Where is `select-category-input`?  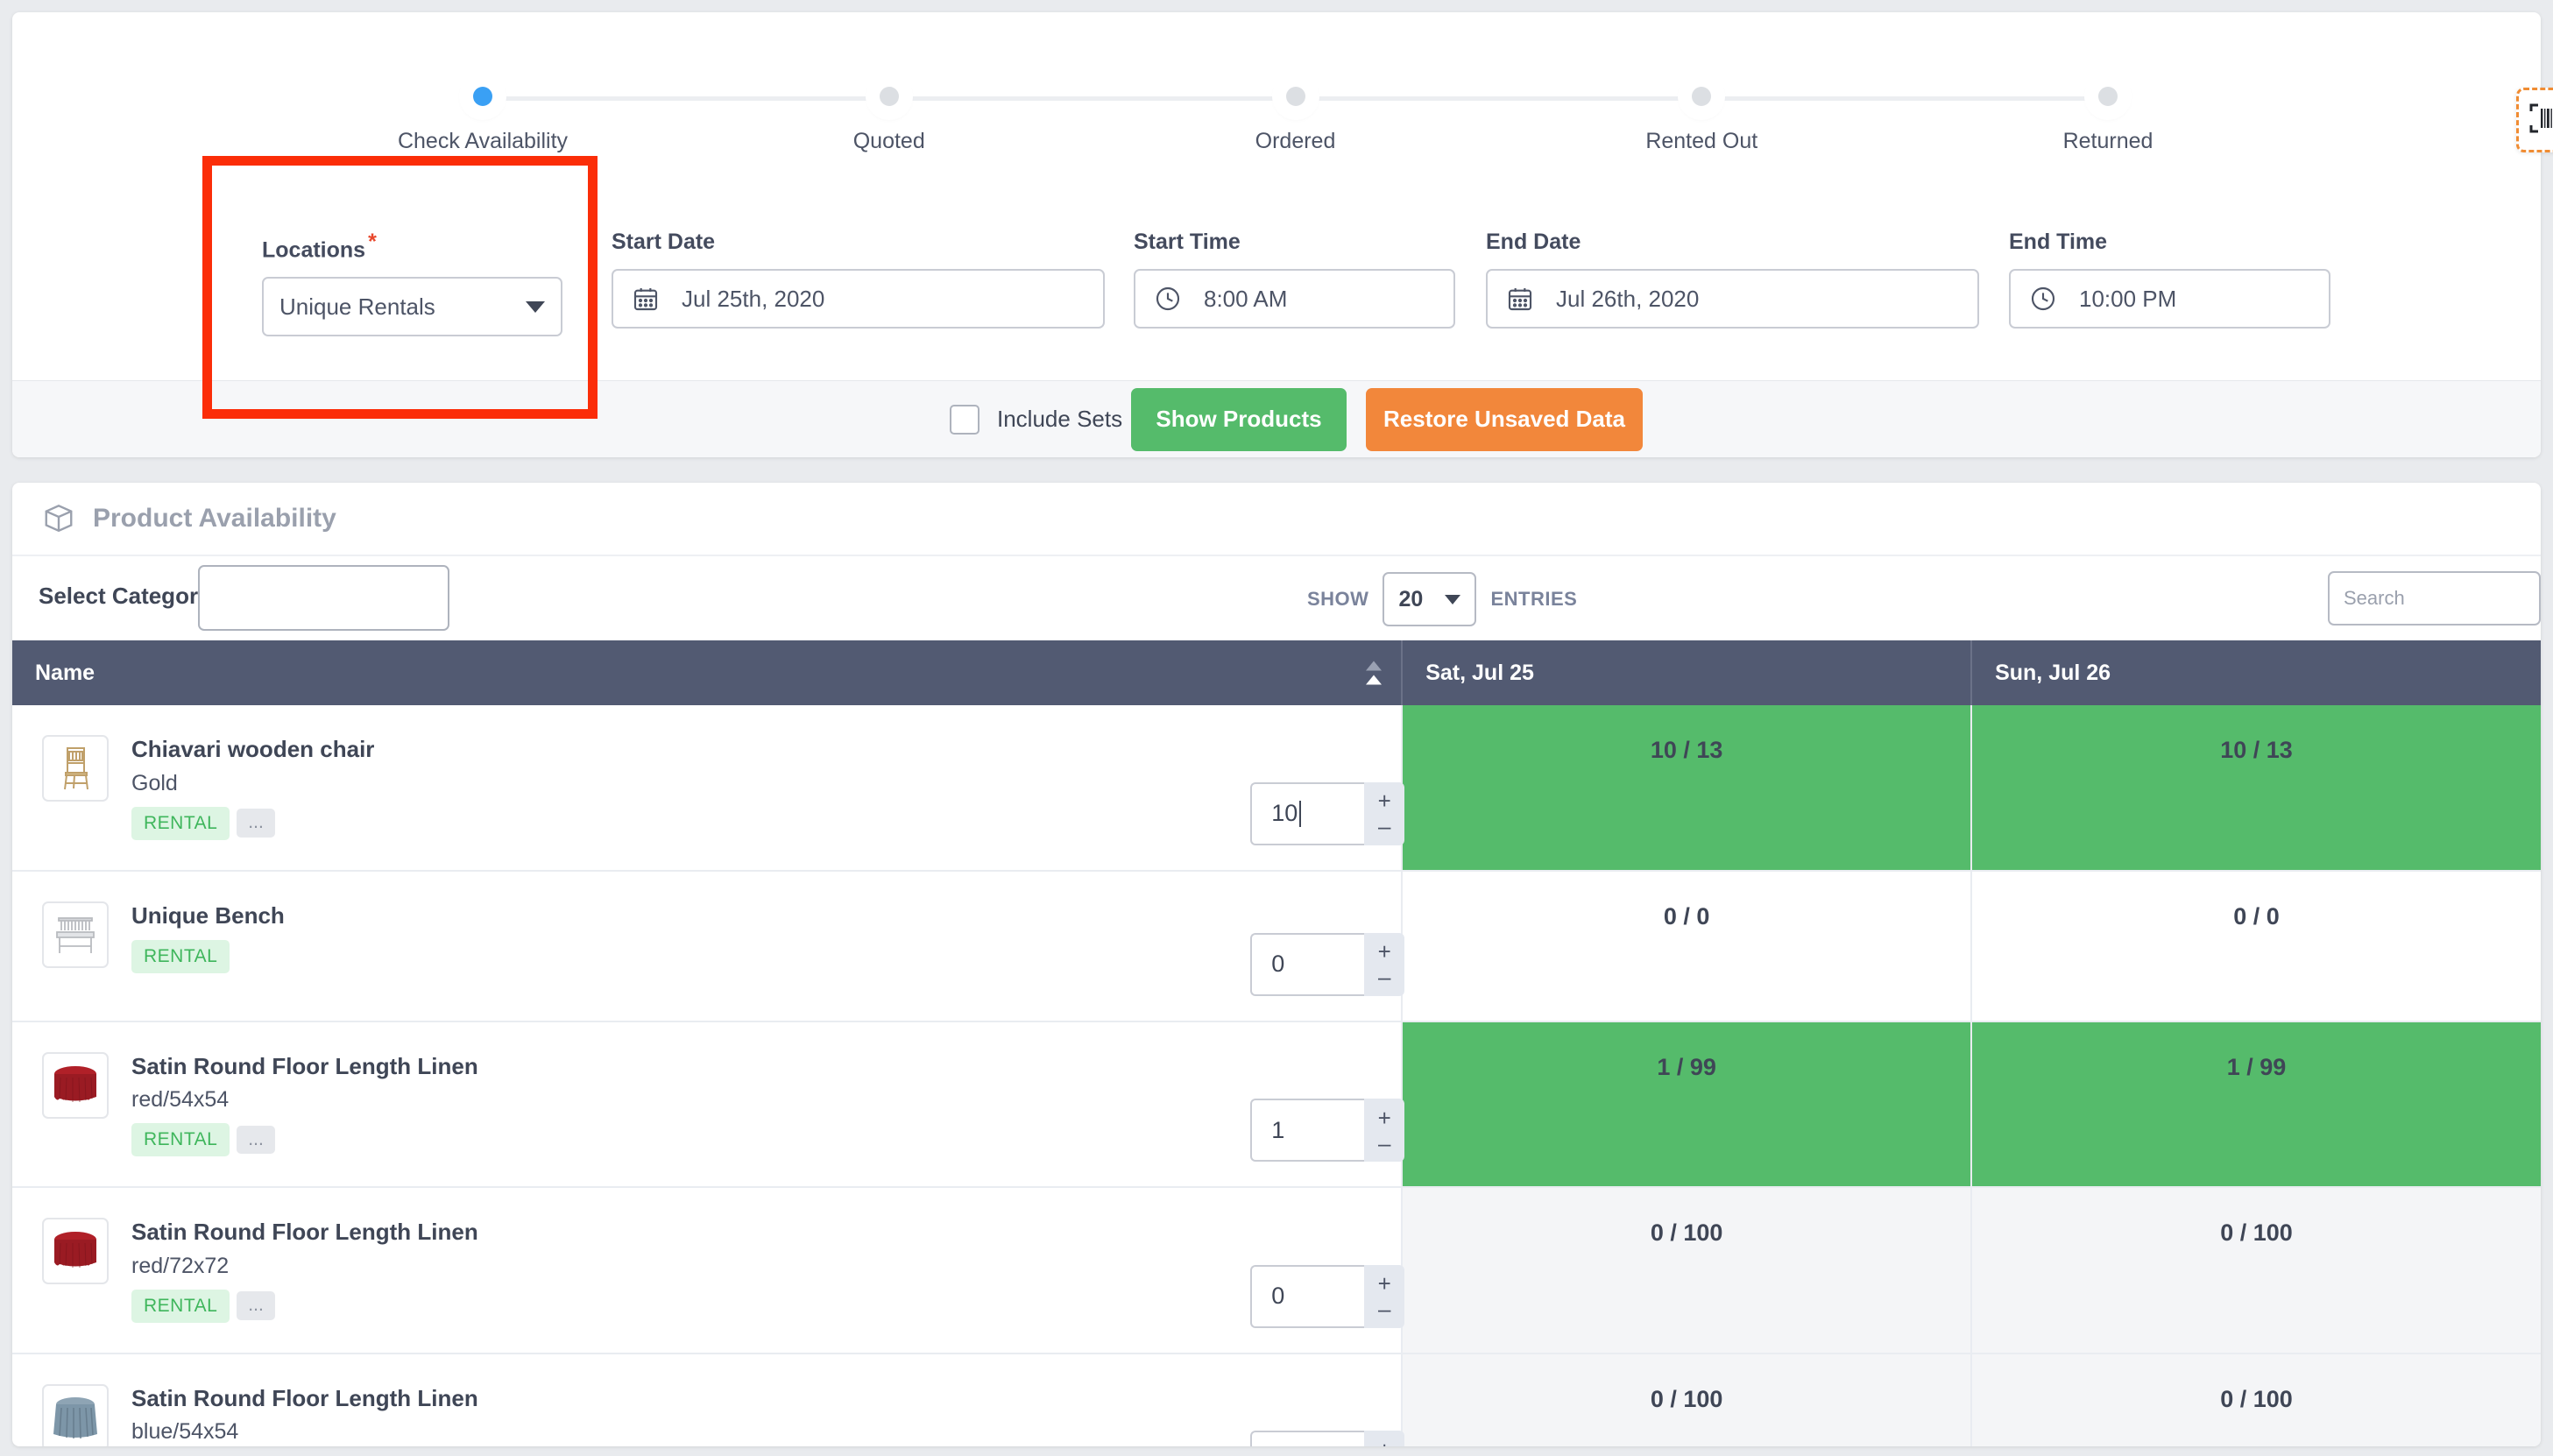 select-category-input is located at coordinates (323, 598).